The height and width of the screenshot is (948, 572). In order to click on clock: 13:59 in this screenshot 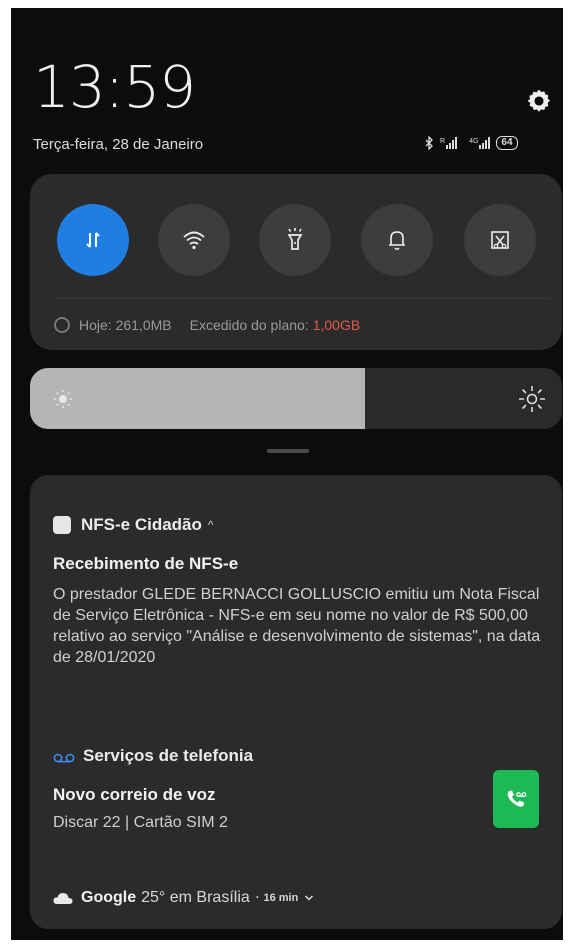, I will do `click(114, 87)`.